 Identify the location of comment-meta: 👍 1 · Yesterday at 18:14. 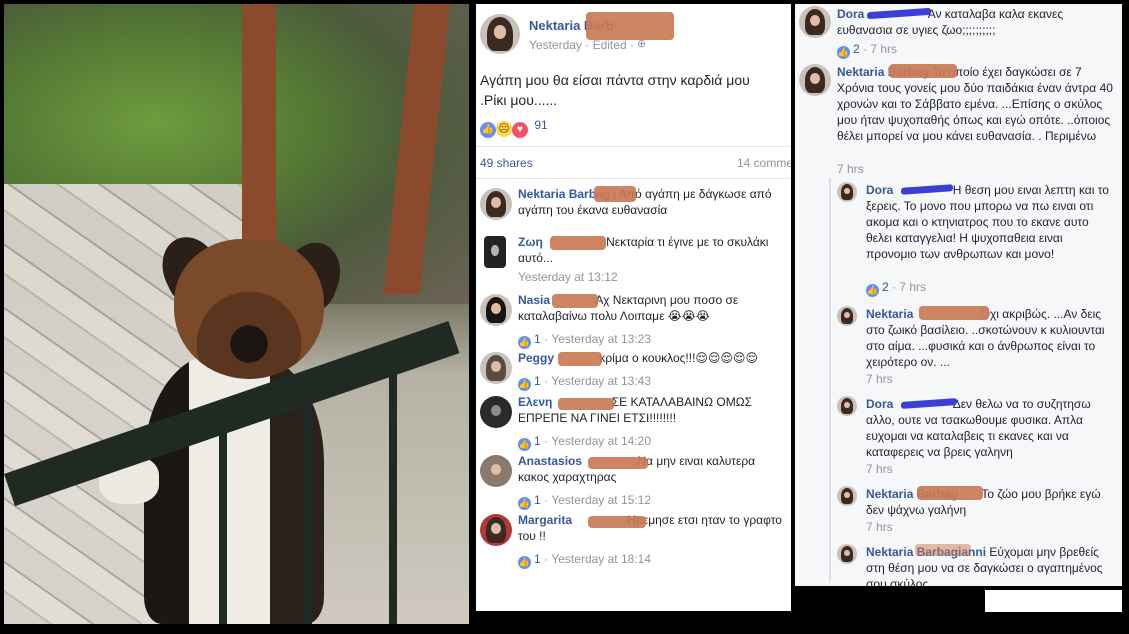
(584, 560).